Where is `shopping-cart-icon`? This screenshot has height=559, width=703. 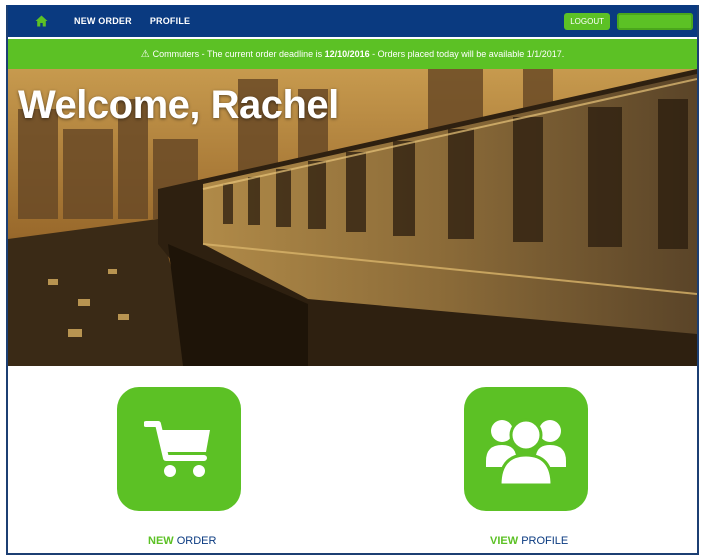 shopping-cart-icon is located at coordinates (177, 449).